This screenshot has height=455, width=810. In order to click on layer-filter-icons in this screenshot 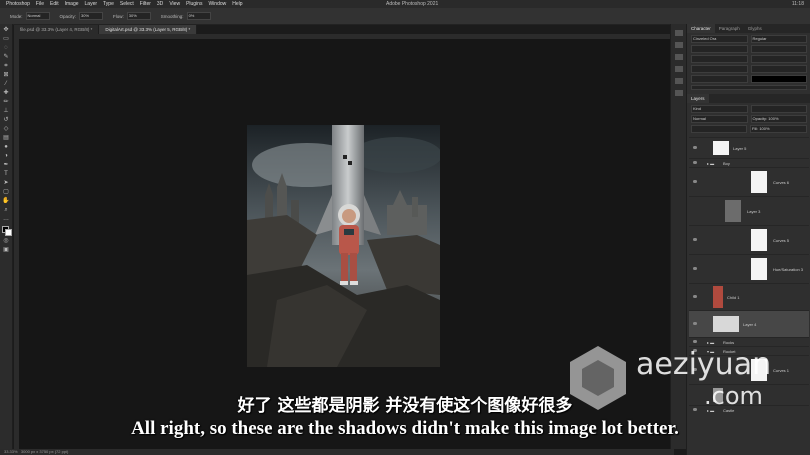, I will do `click(779, 109)`.